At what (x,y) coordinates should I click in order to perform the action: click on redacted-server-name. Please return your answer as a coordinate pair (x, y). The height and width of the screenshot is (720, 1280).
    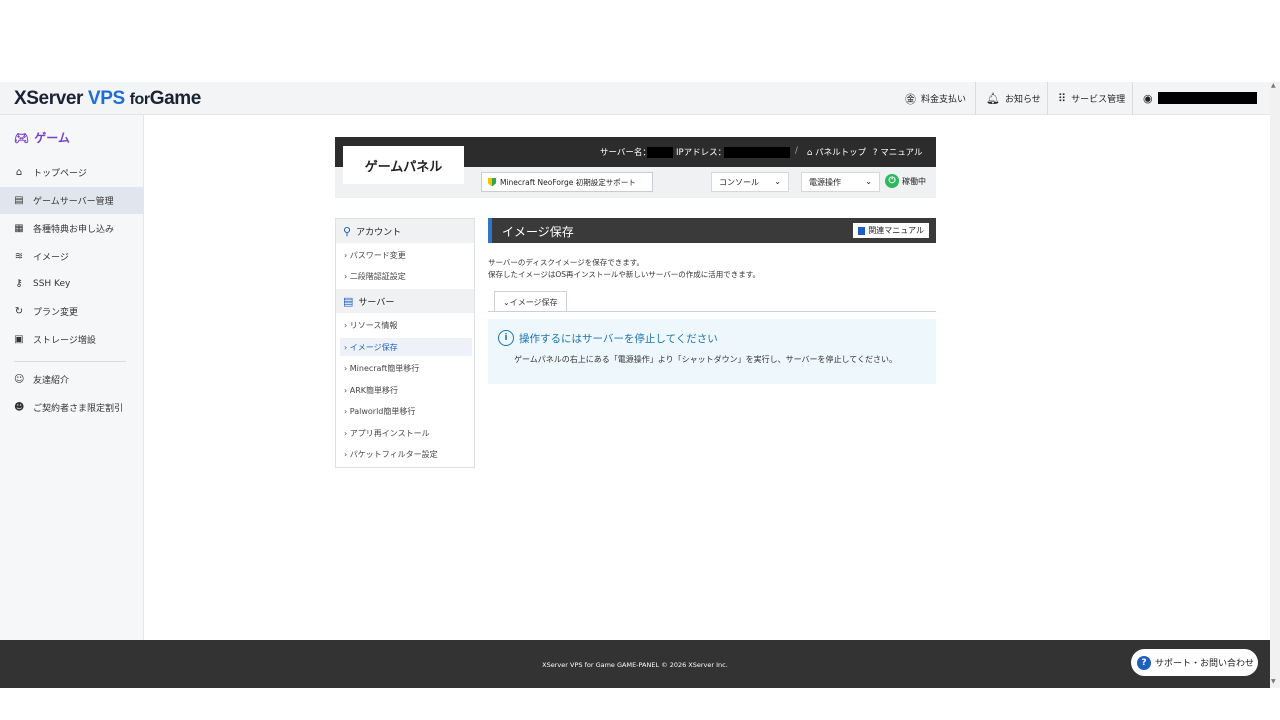
    Looking at the image, I should click on (660, 152).